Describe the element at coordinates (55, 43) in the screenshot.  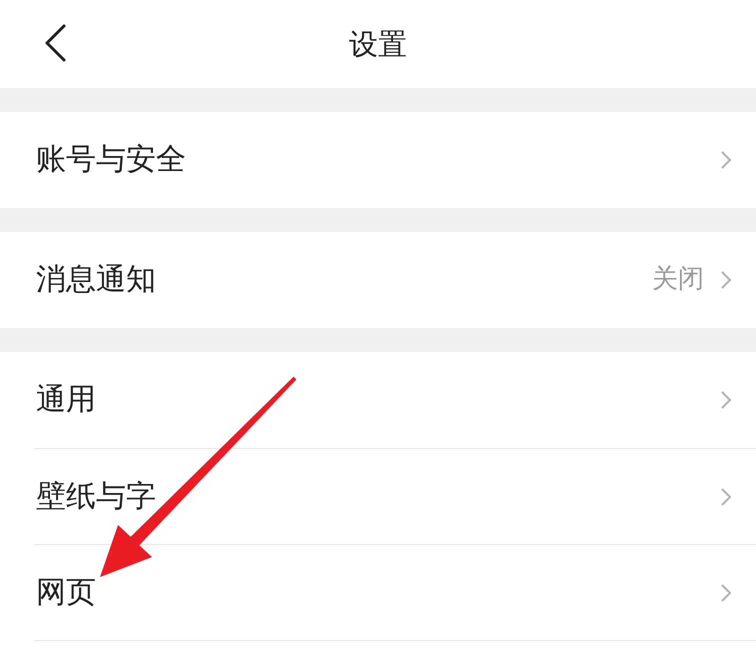
I see `chevron-left-icon` at that location.